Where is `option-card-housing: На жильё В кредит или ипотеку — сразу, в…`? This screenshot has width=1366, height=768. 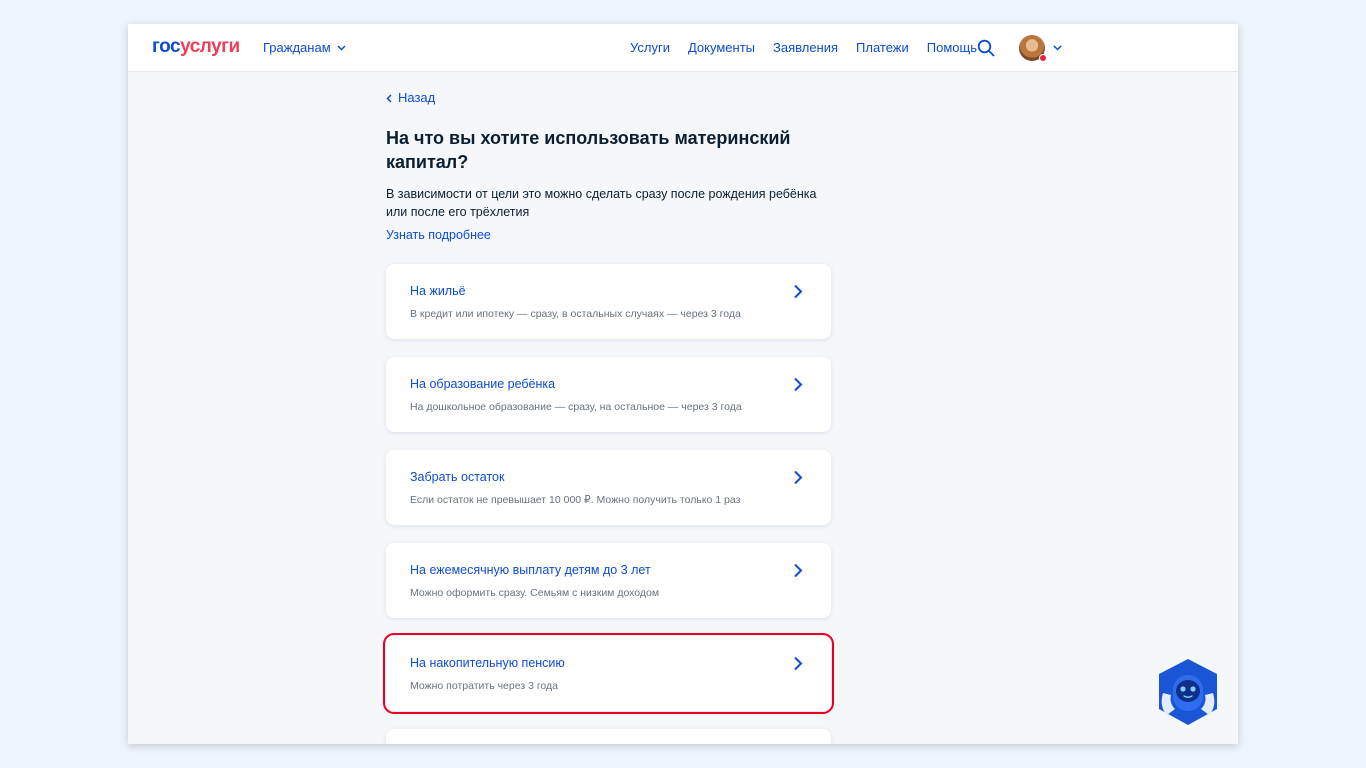 option-card-housing: На жильё В кредит или ипотеку — сразу, в… is located at coordinates (608, 301).